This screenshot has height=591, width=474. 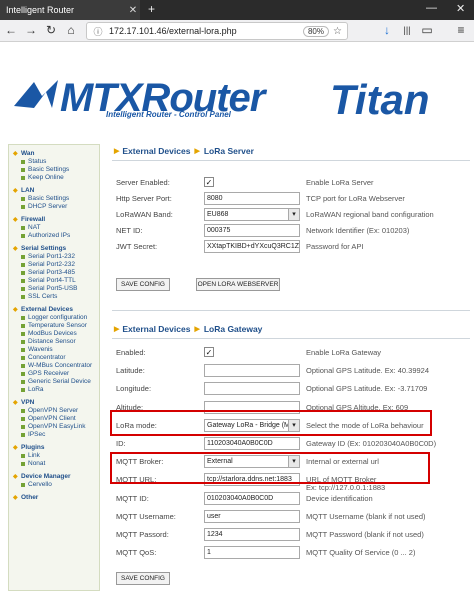 I want to click on field-label: MQTT Passord:, so click(x=142, y=534).